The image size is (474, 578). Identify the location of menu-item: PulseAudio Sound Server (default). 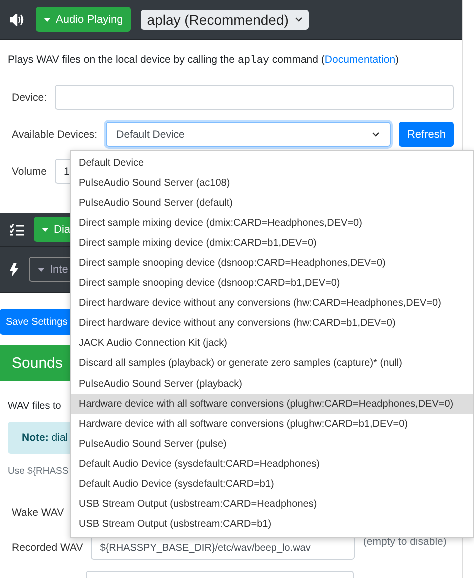
(272, 203).